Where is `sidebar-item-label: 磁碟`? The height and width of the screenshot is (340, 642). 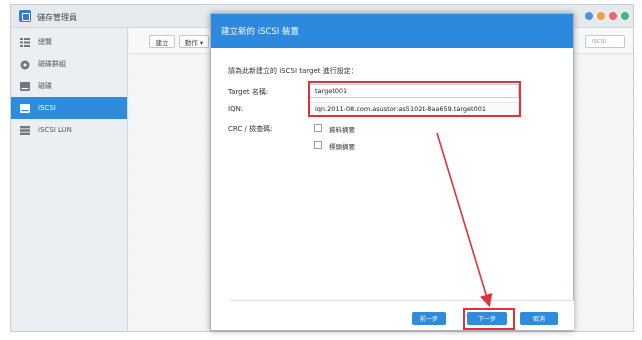
sidebar-item-label: 磁碟 is located at coordinates (45, 86).